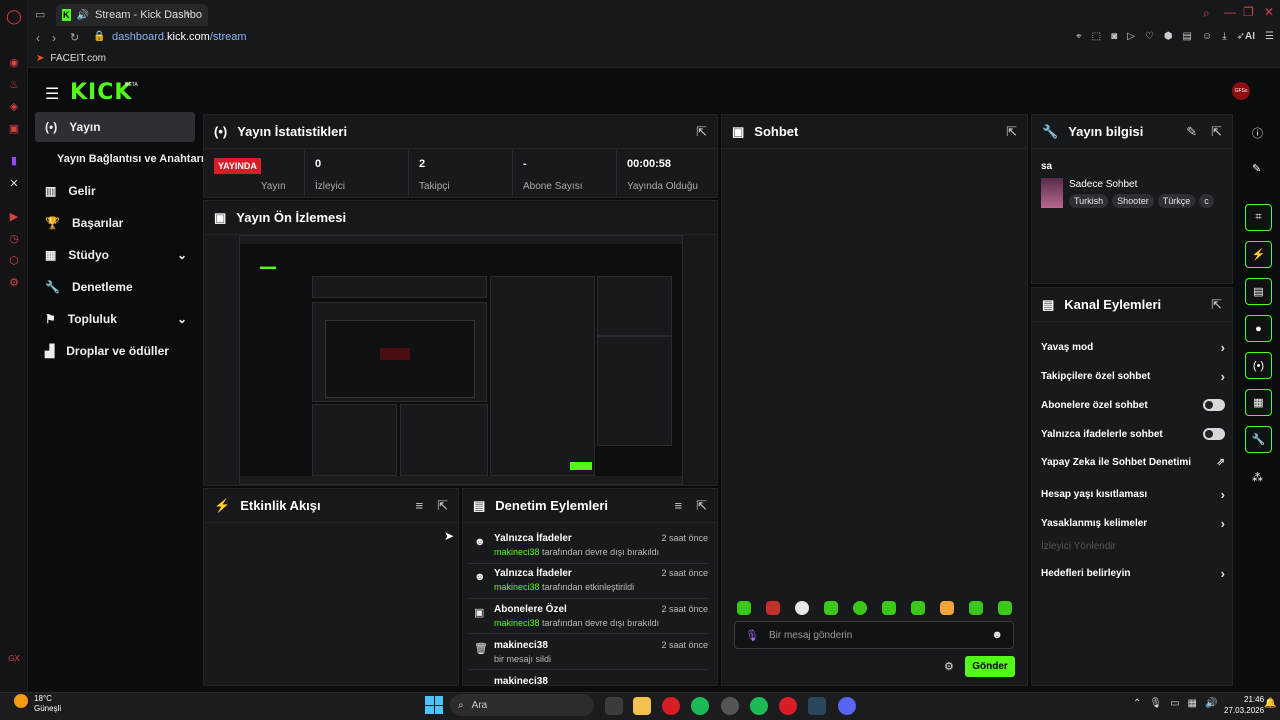 Image resolution: width=1280 pixels, height=720 pixels. What do you see at coordinates (14, 16) in the screenshot?
I see `opera-menu-icon: ◯` at bounding box center [14, 16].